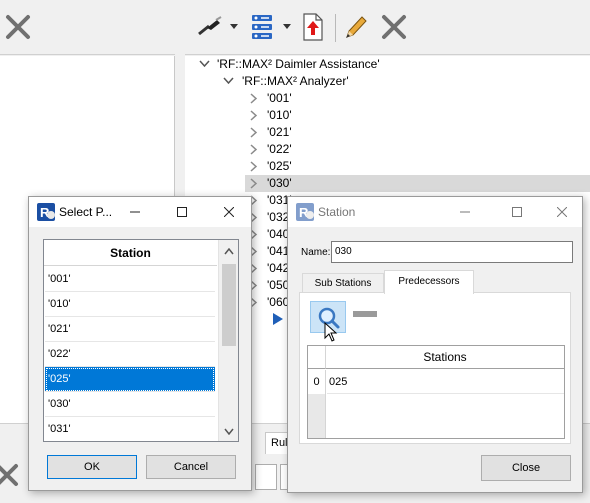 The image size is (590, 503). Describe the element at coordinates (279, 183) in the screenshot. I see `tree-item-label: '030'` at that location.